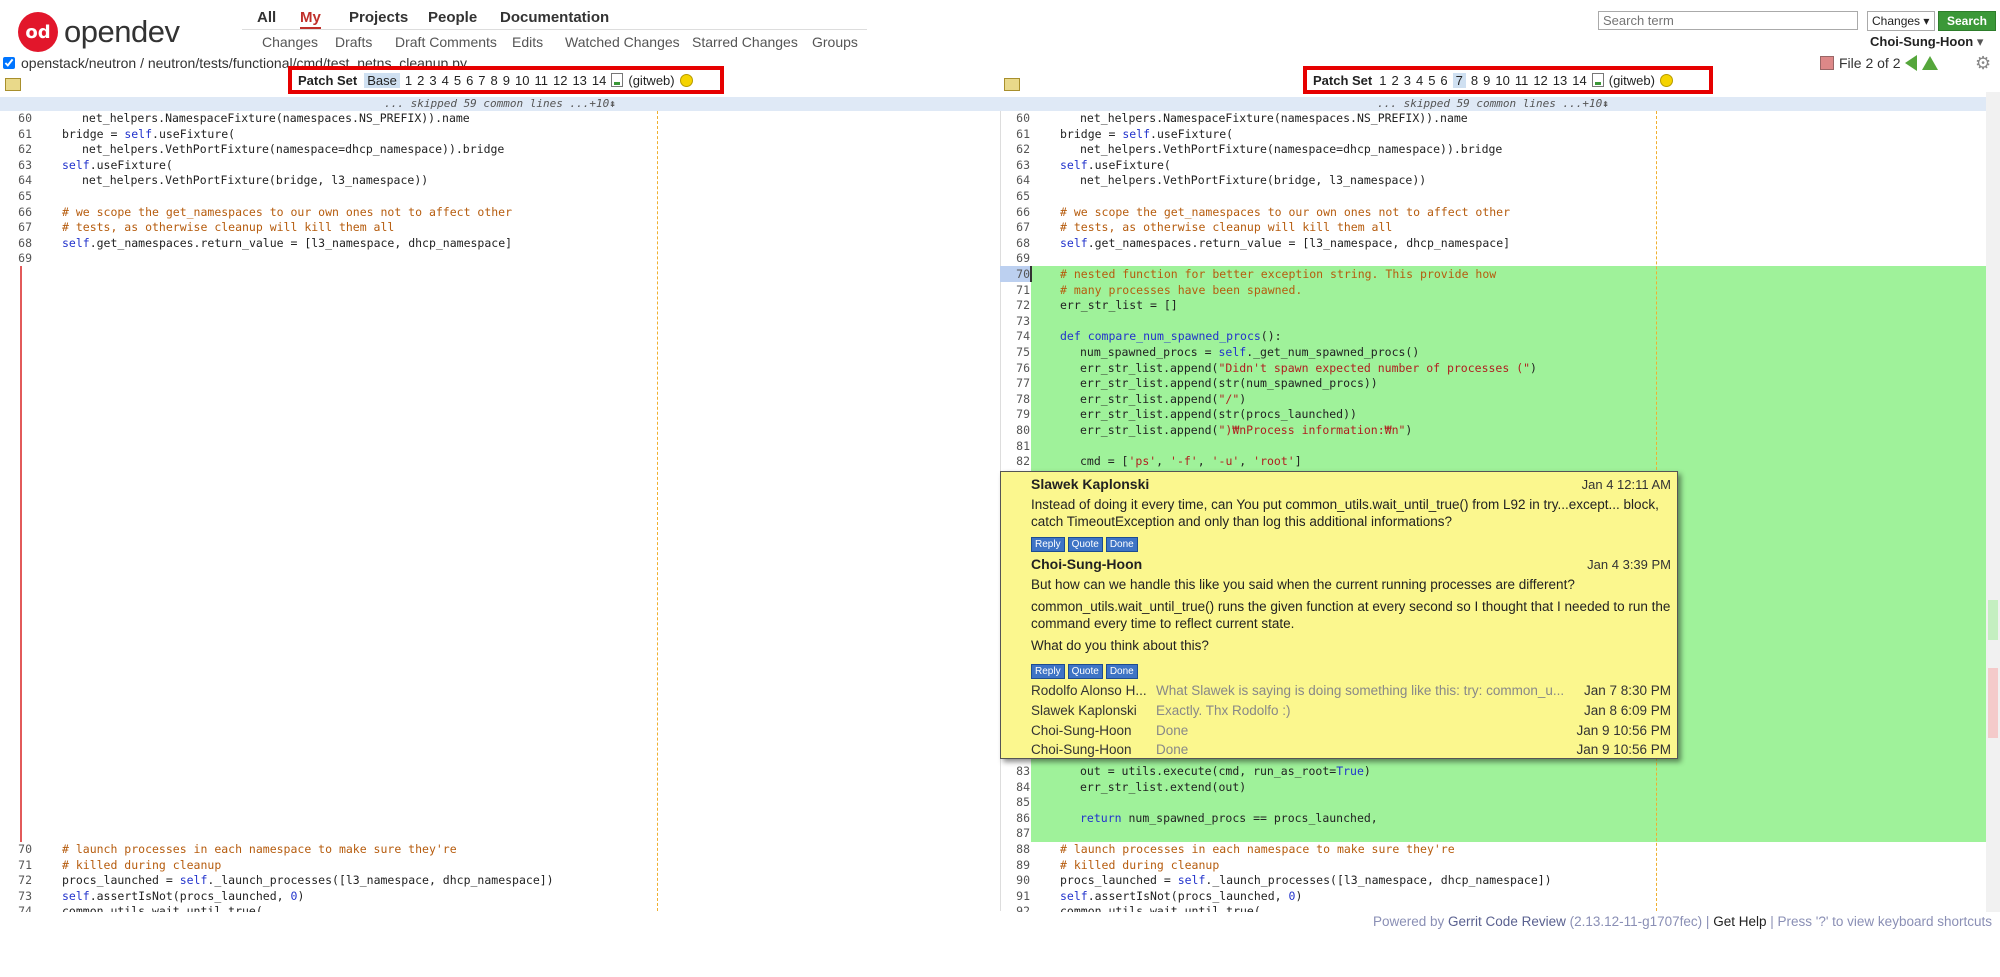 This screenshot has height=977, width=2000. What do you see at coordinates (1993, 502) in the screenshot?
I see `diff-scrollbar` at bounding box center [1993, 502].